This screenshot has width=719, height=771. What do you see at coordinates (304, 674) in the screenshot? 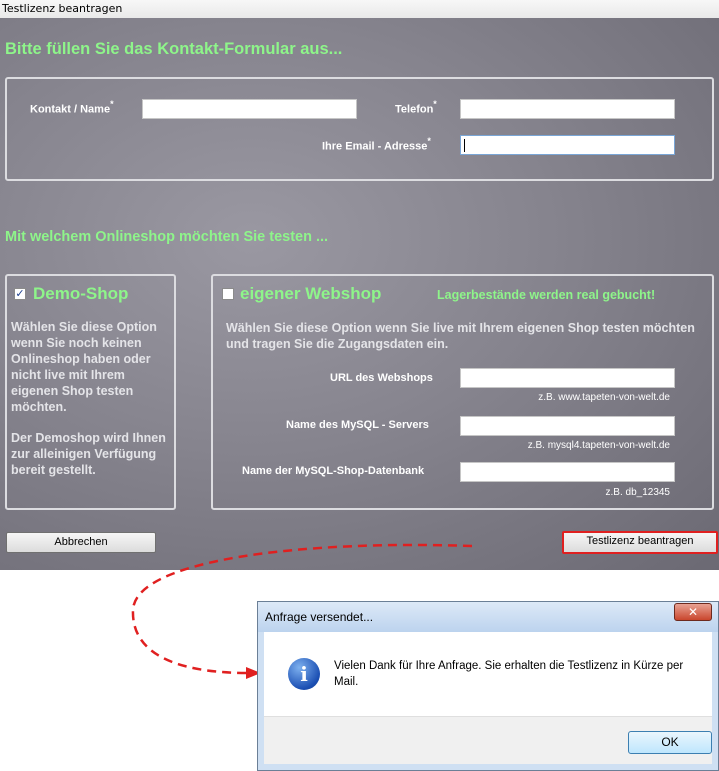
I see `info-icon: i` at bounding box center [304, 674].